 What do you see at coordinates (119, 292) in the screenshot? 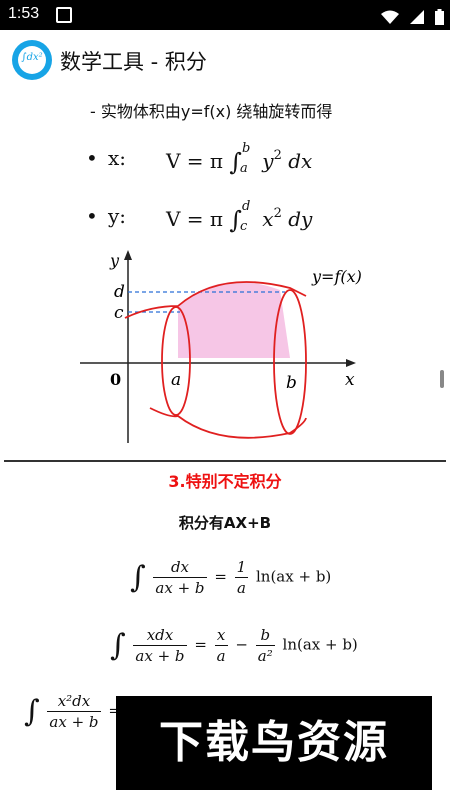
I see `label-d: d` at bounding box center [119, 292].